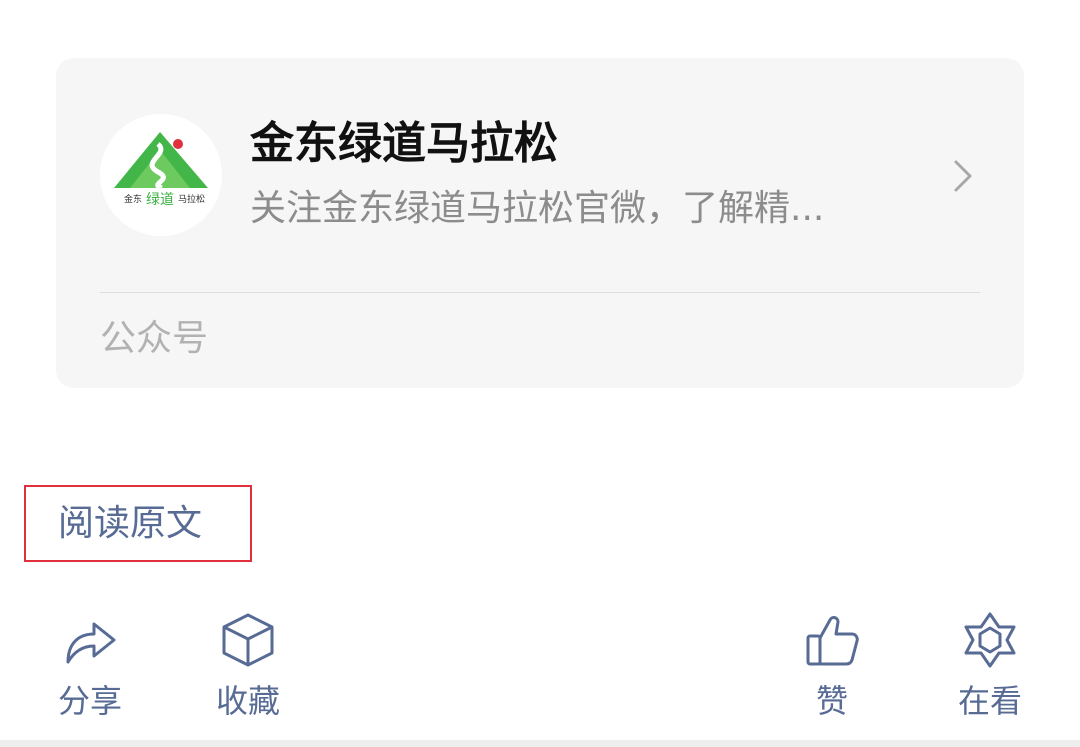  I want to click on share-button: 分享, so click(90, 670).